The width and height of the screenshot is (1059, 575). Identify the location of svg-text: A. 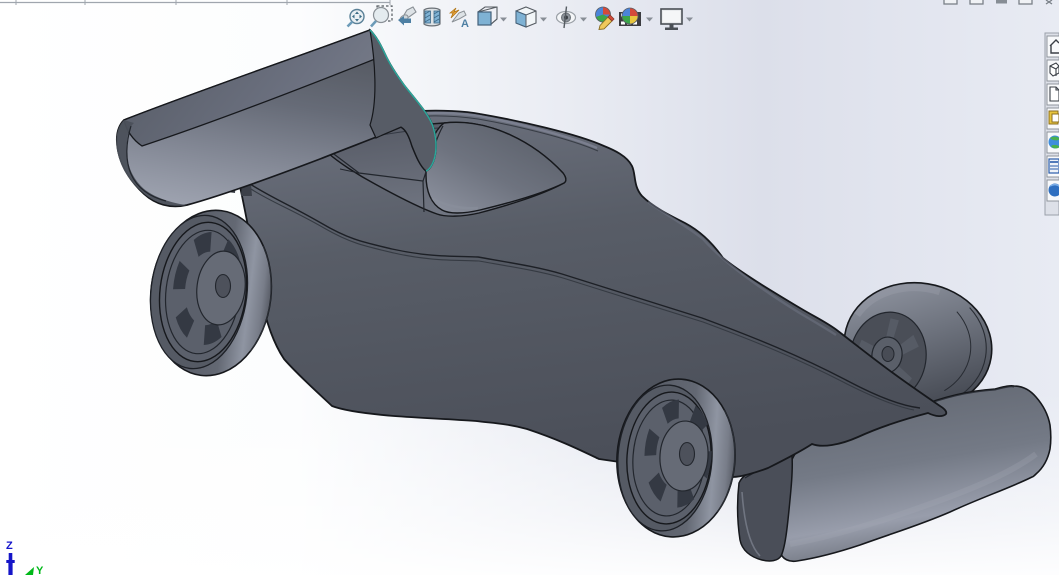
(465, 24).